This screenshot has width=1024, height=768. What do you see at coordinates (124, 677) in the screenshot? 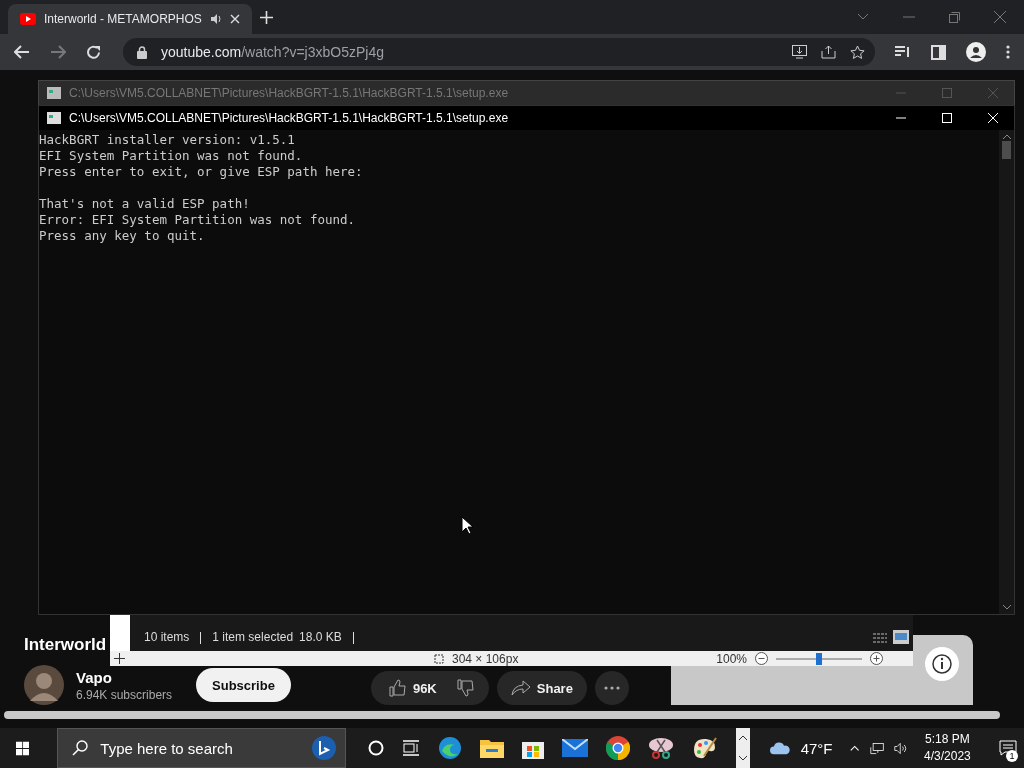
I see `channel-name: Vapo` at bounding box center [124, 677].